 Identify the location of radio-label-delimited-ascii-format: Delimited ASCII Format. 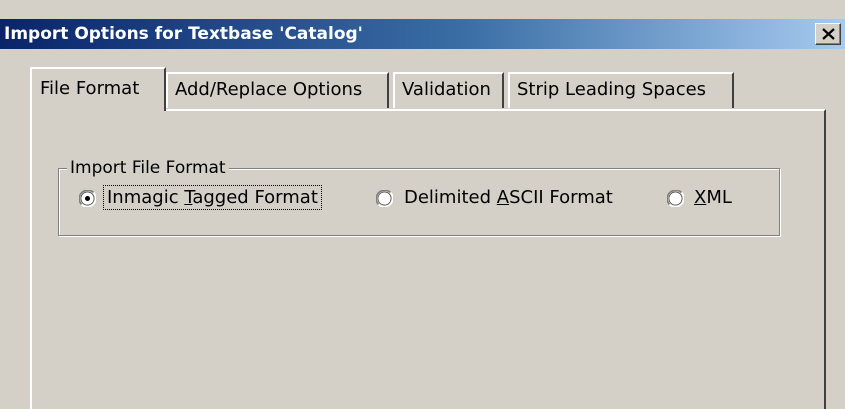
(508, 198).